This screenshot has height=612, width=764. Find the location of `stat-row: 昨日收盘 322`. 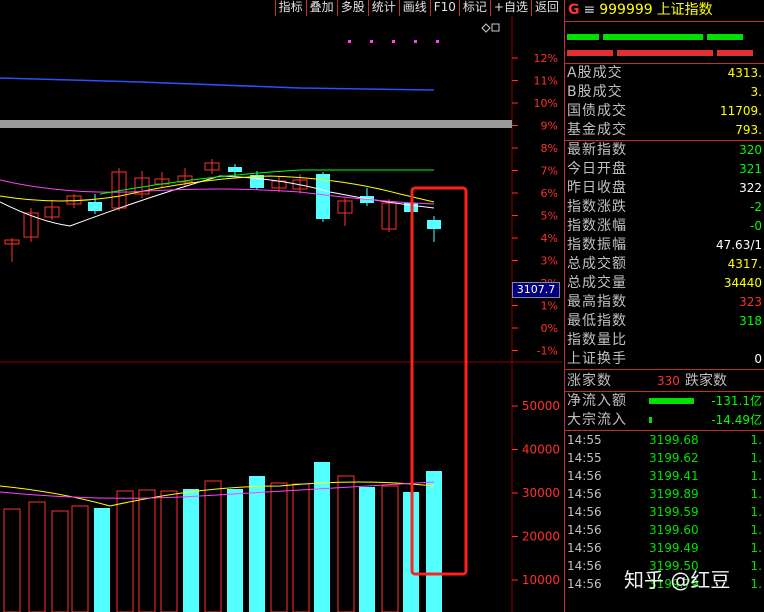

stat-row: 昨日收盘 322 is located at coordinates (664, 188).